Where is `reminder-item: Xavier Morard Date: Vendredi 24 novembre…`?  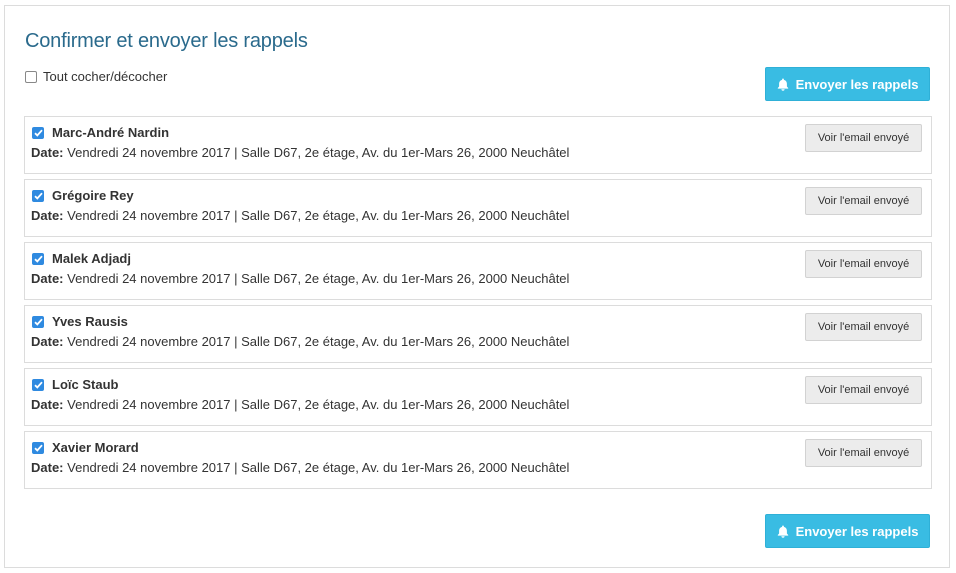 reminder-item: Xavier Morard Date: Vendredi 24 novembre… is located at coordinates (478, 460).